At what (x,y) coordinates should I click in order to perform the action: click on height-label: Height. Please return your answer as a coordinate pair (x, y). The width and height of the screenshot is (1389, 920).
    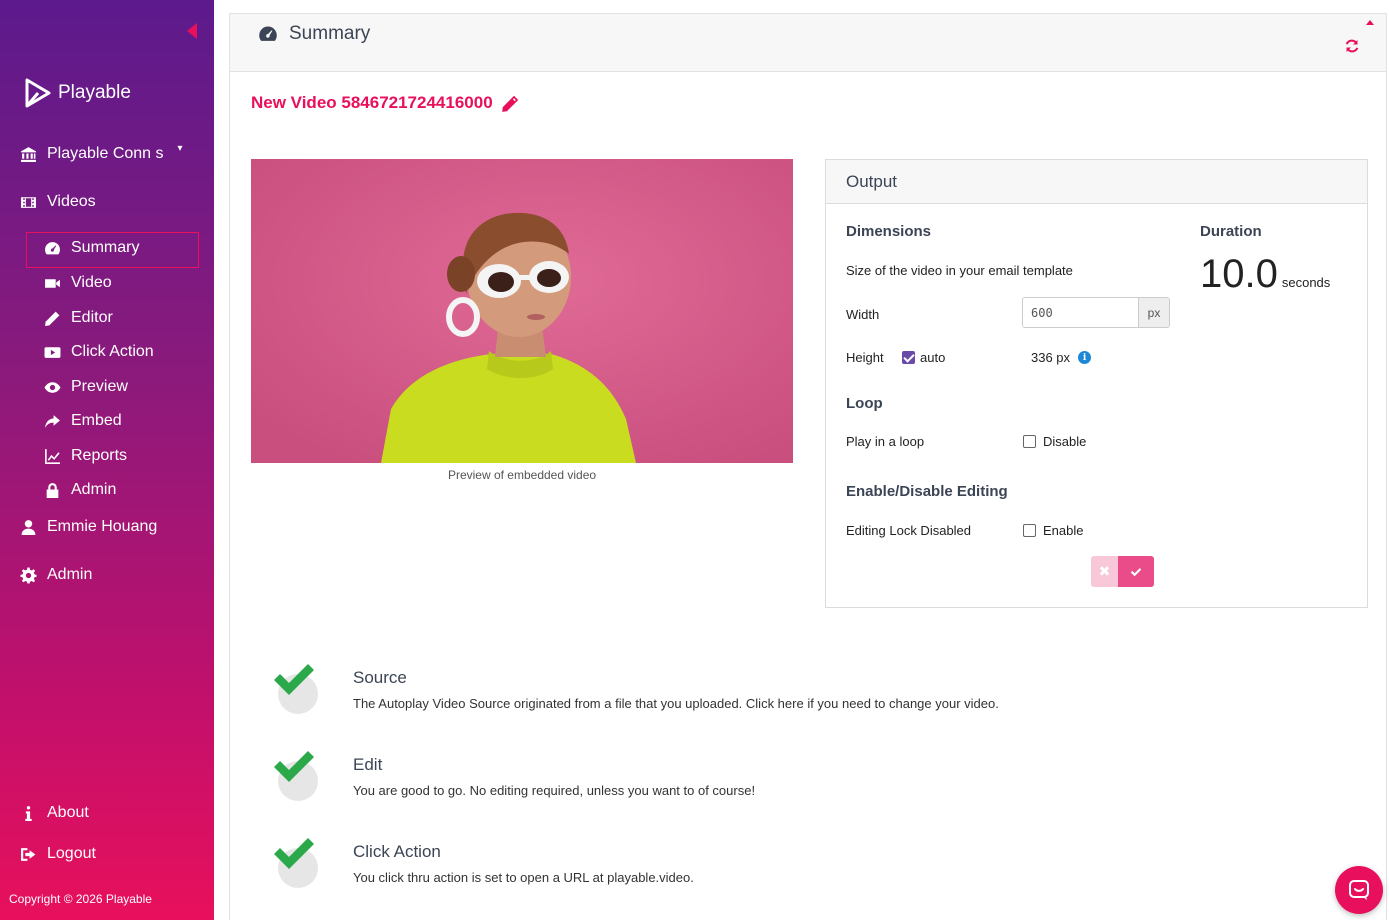
    Looking at the image, I should click on (865, 357).